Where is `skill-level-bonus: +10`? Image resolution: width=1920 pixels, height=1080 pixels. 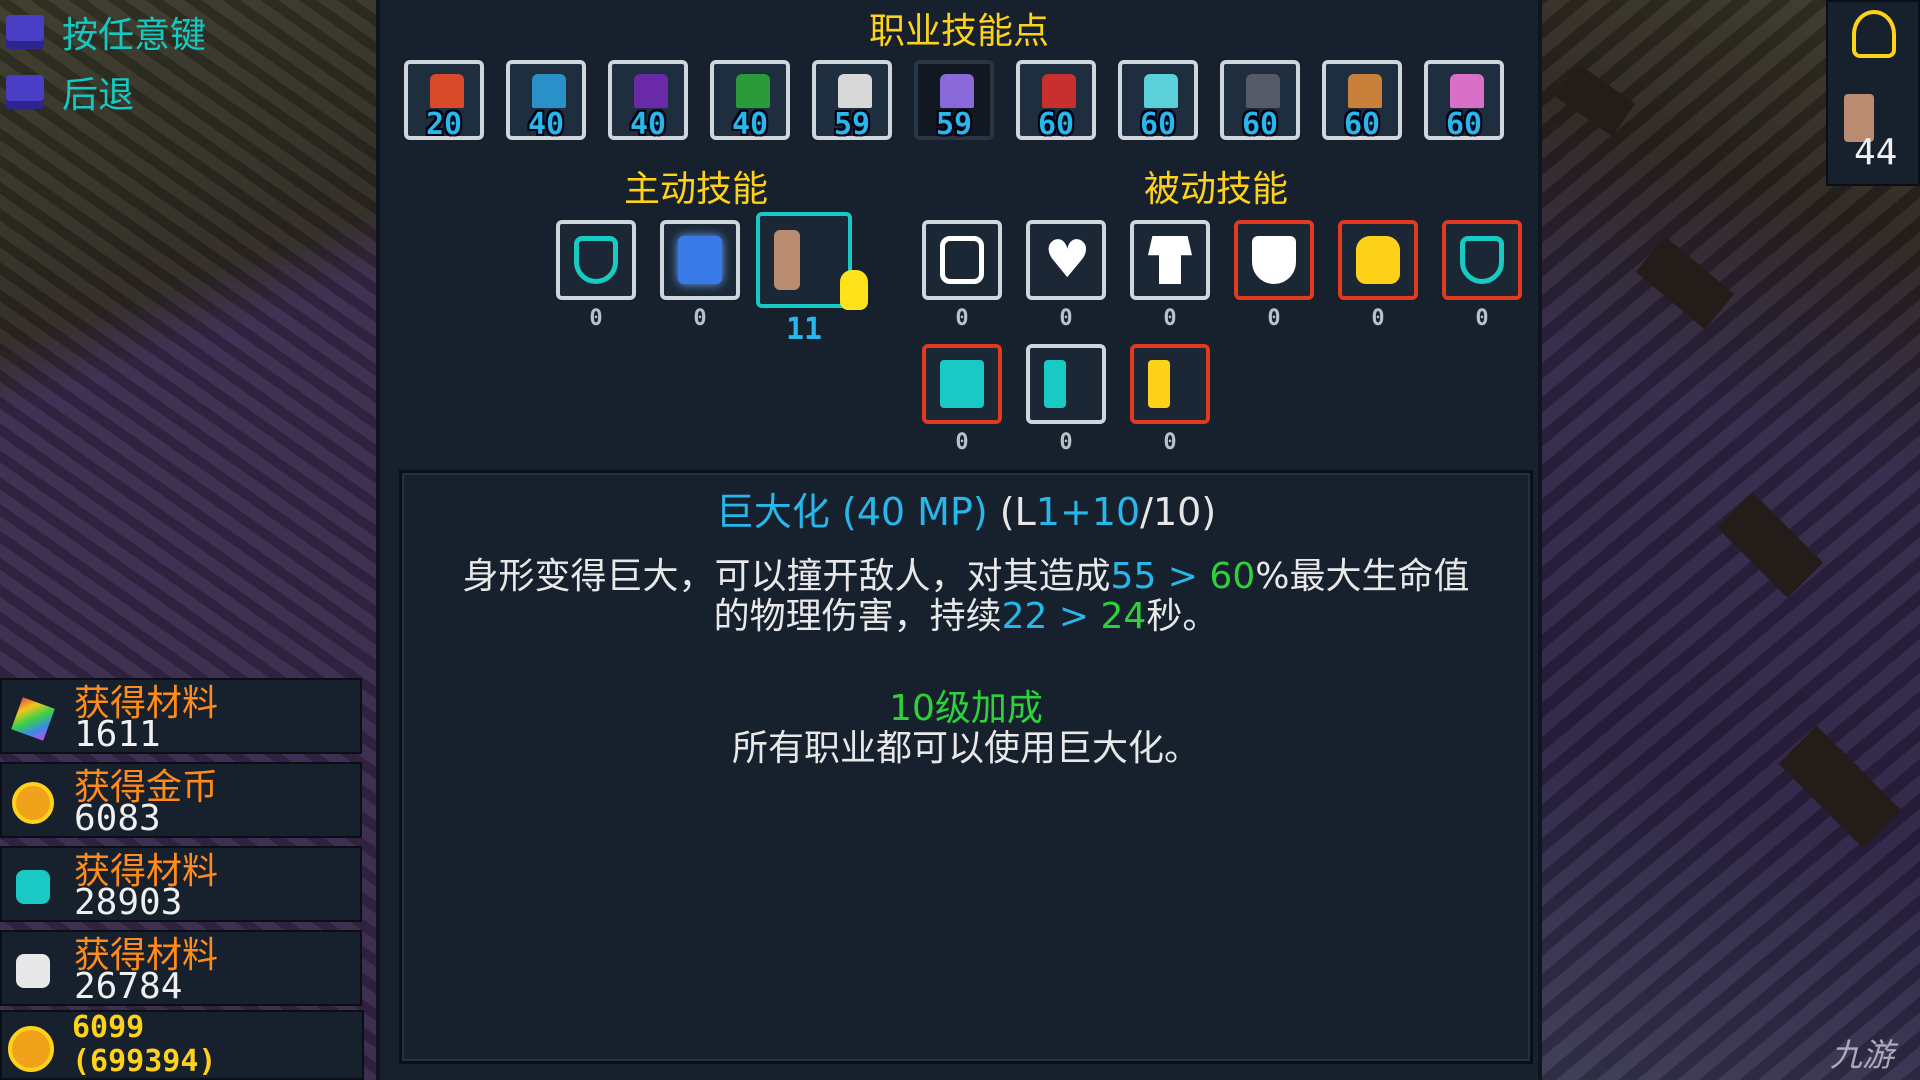
skill-level-bonus: +10 is located at coordinates (1100, 512).